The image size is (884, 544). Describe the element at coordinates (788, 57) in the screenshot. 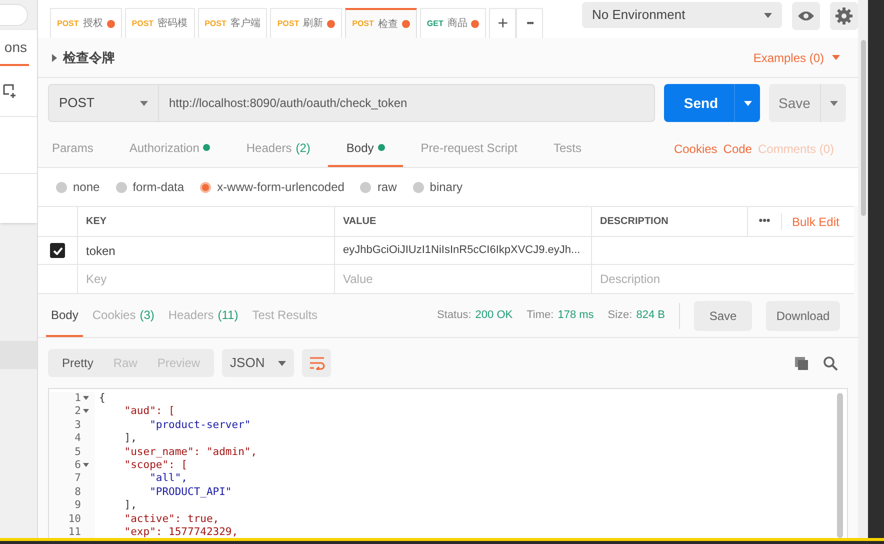

I see `examples-link: Examples (0)` at that location.